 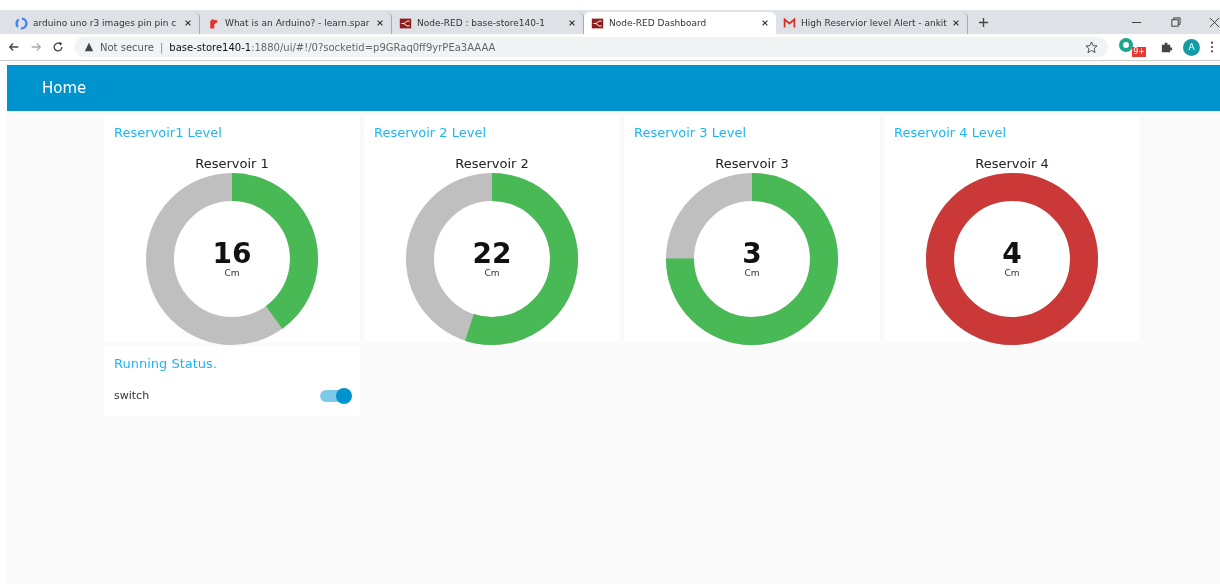 I want to click on browser-tab: High Reservior level Alert - ankit, so click(x=872, y=23).